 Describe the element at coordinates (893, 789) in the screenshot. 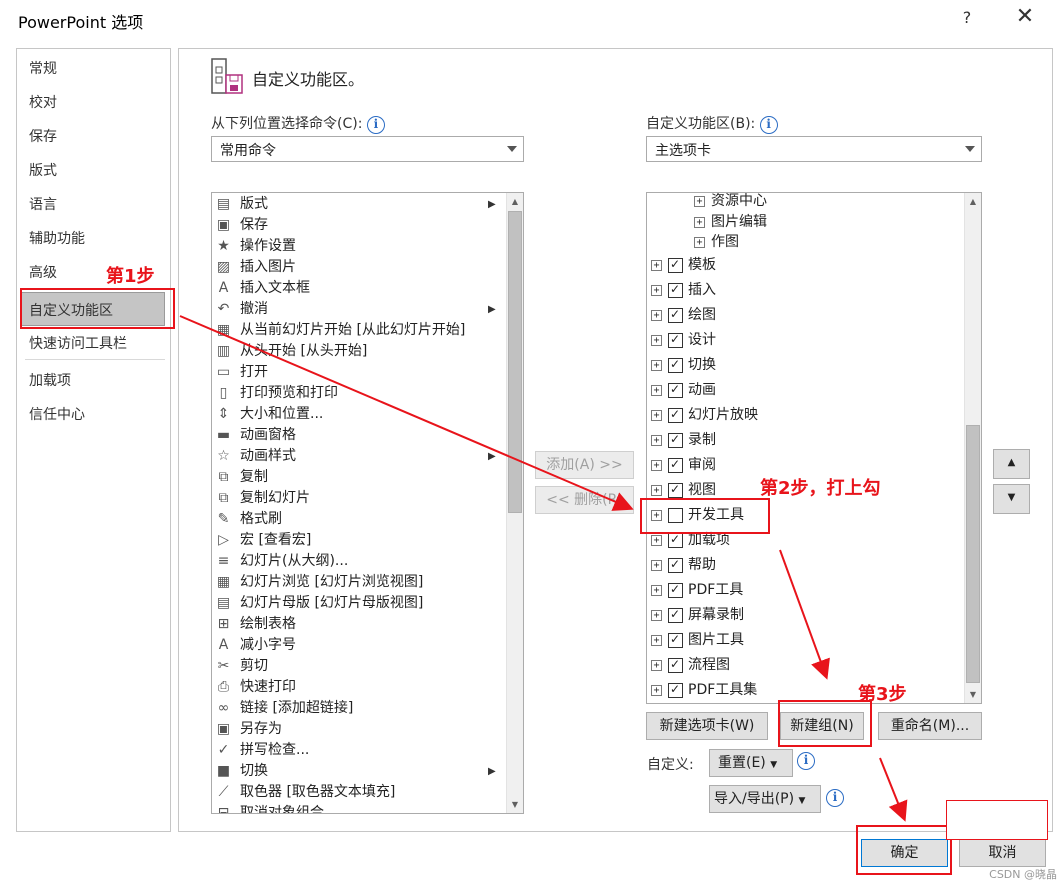

I see `arrow-step3-to-ok` at that location.